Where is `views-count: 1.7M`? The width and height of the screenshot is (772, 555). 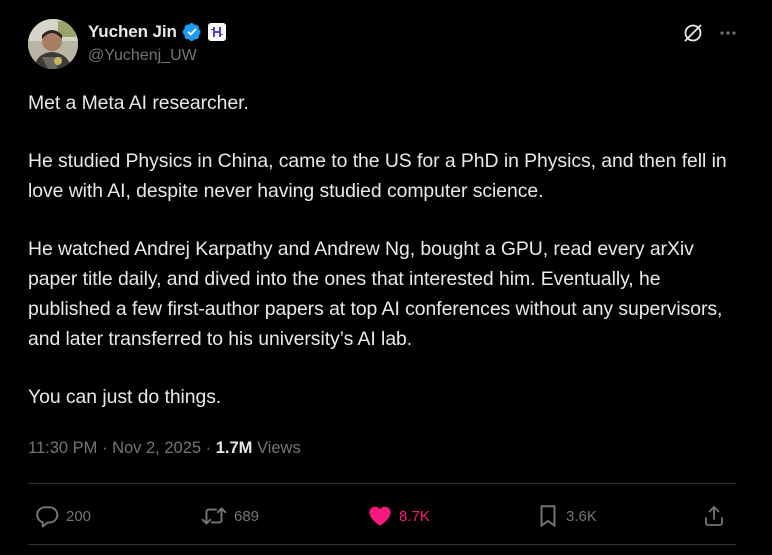
views-count: 1.7M is located at coordinates (234, 448).